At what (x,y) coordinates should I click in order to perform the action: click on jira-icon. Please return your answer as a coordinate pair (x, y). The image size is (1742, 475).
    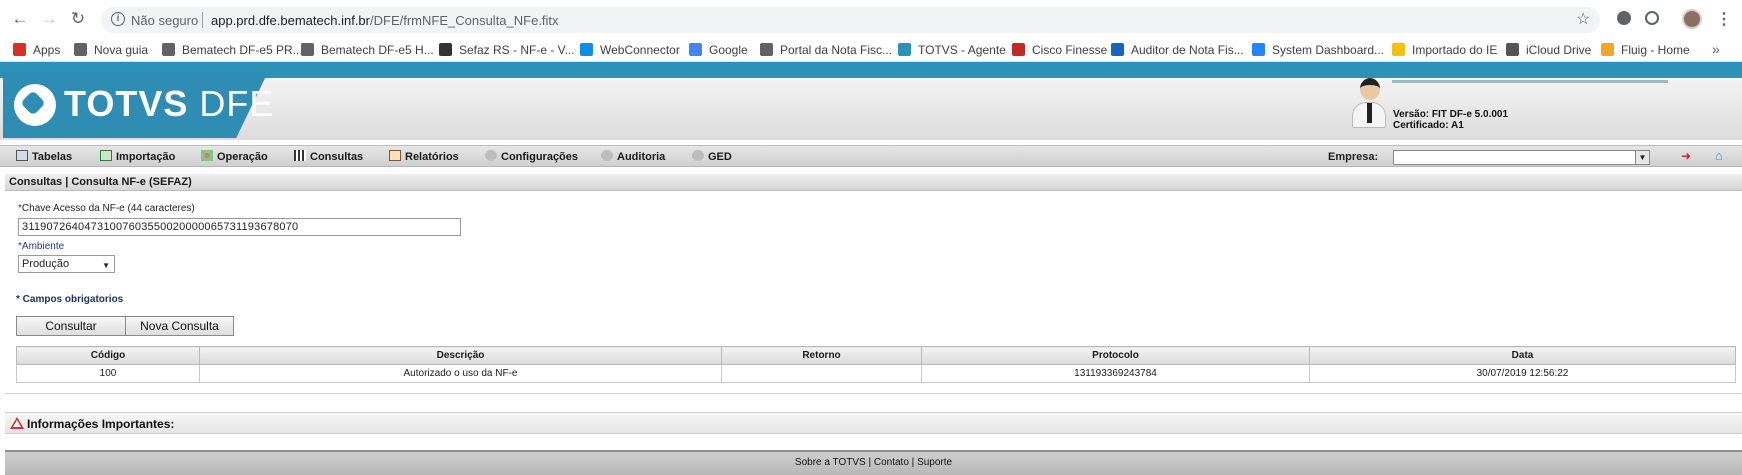
    Looking at the image, I should click on (1258, 49).